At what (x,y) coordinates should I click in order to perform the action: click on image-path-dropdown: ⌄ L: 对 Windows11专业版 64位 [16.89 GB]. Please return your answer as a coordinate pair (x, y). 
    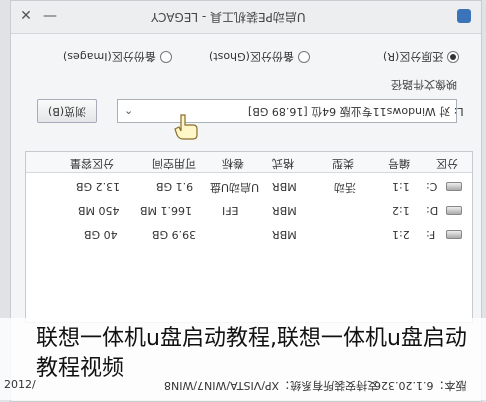
    Looking at the image, I should click on (290, 111).